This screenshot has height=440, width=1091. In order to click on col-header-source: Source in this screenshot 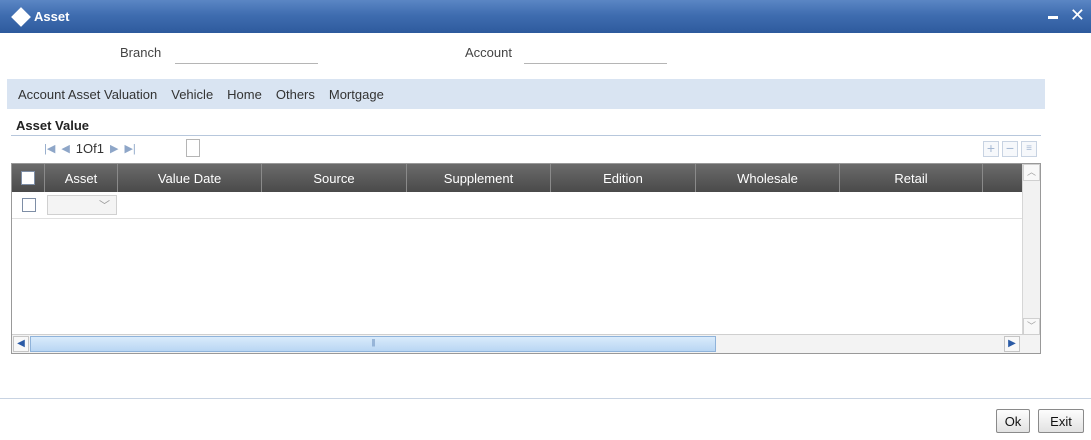, I will do `click(334, 178)`.